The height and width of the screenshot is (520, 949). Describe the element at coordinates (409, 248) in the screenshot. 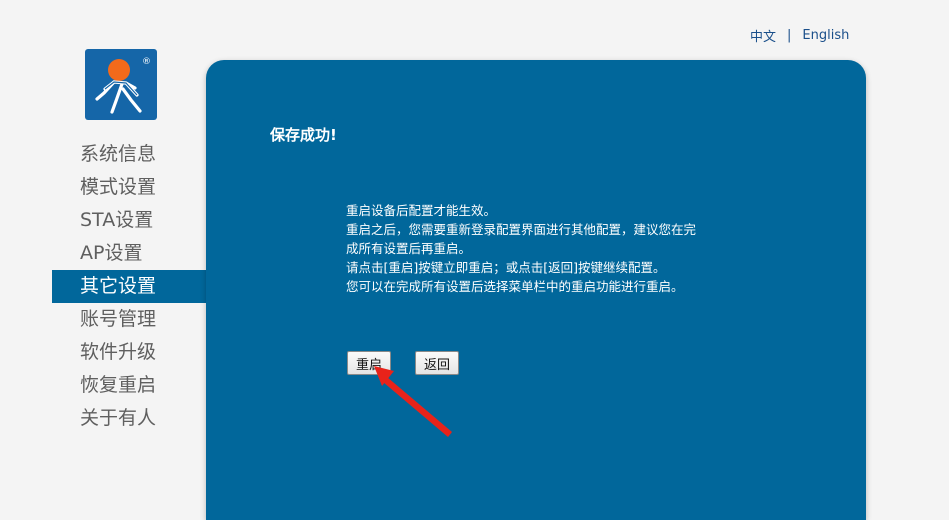

I see `message-line: 成所有设置后再重启。` at that location.